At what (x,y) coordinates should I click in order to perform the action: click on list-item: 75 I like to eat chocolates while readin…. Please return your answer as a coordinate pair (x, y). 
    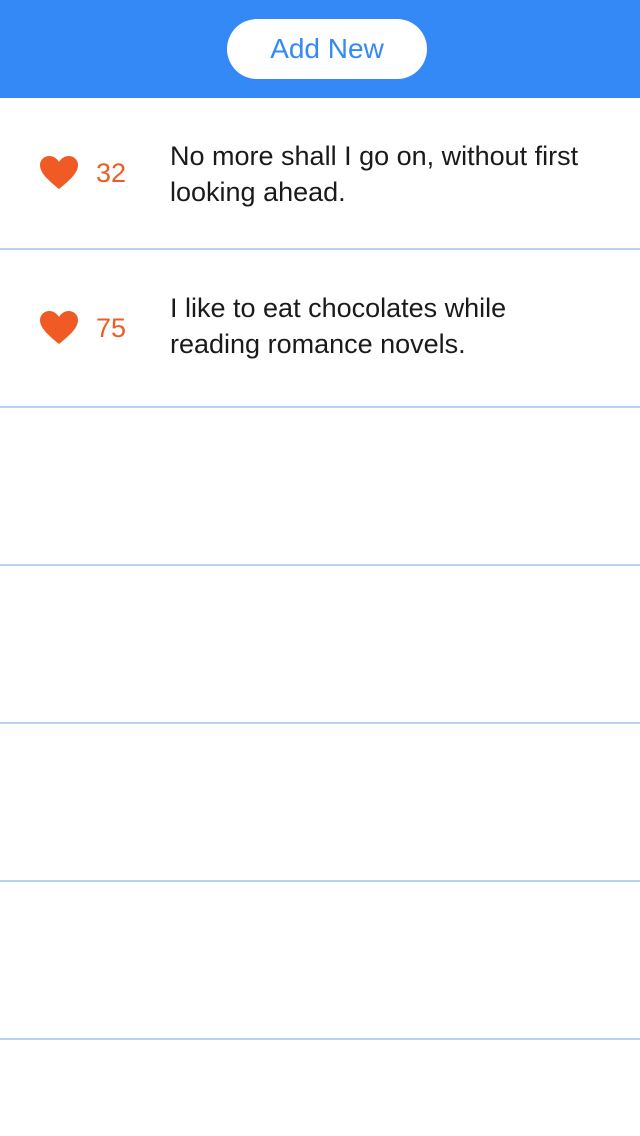
    Looking at the image, I should click on (320, 329).